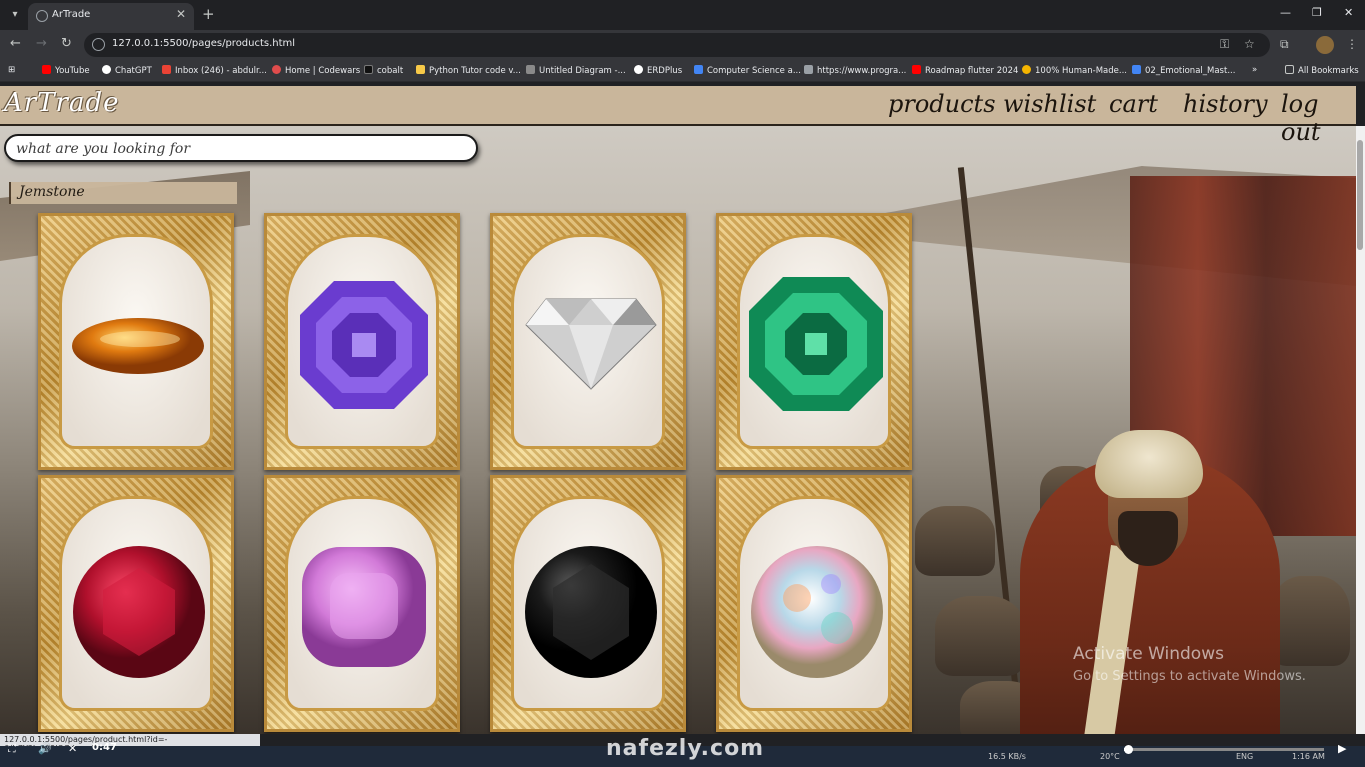  I want to click on extensions-icon: ⧉, so click(1284, 44).